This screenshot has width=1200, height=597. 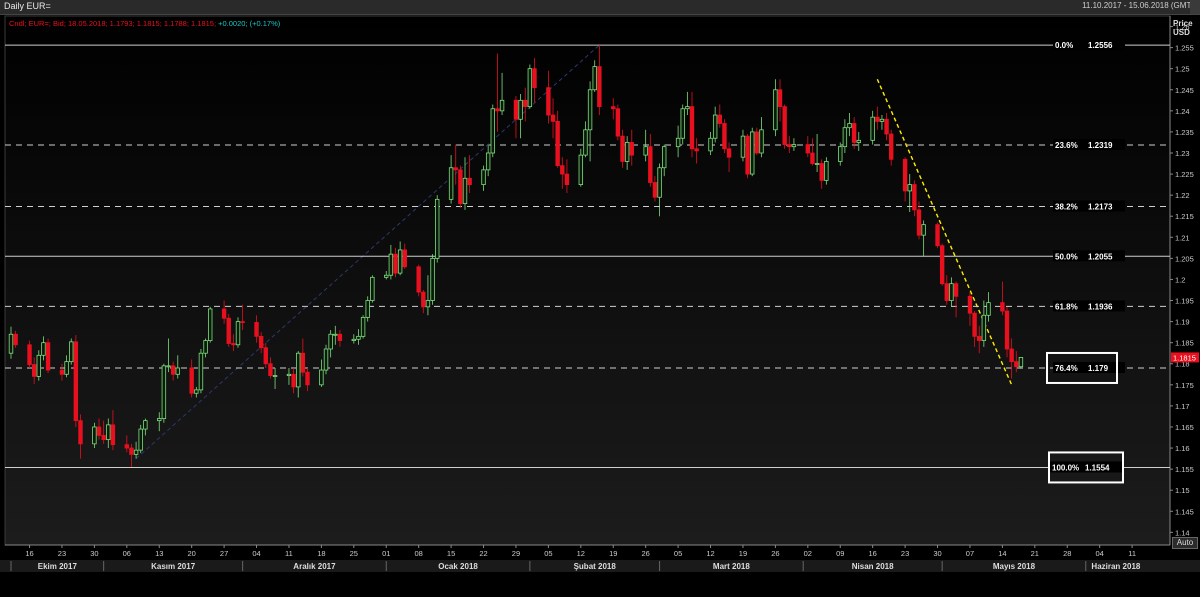 I want to click on close-icon, so click(x=1195, y=7).